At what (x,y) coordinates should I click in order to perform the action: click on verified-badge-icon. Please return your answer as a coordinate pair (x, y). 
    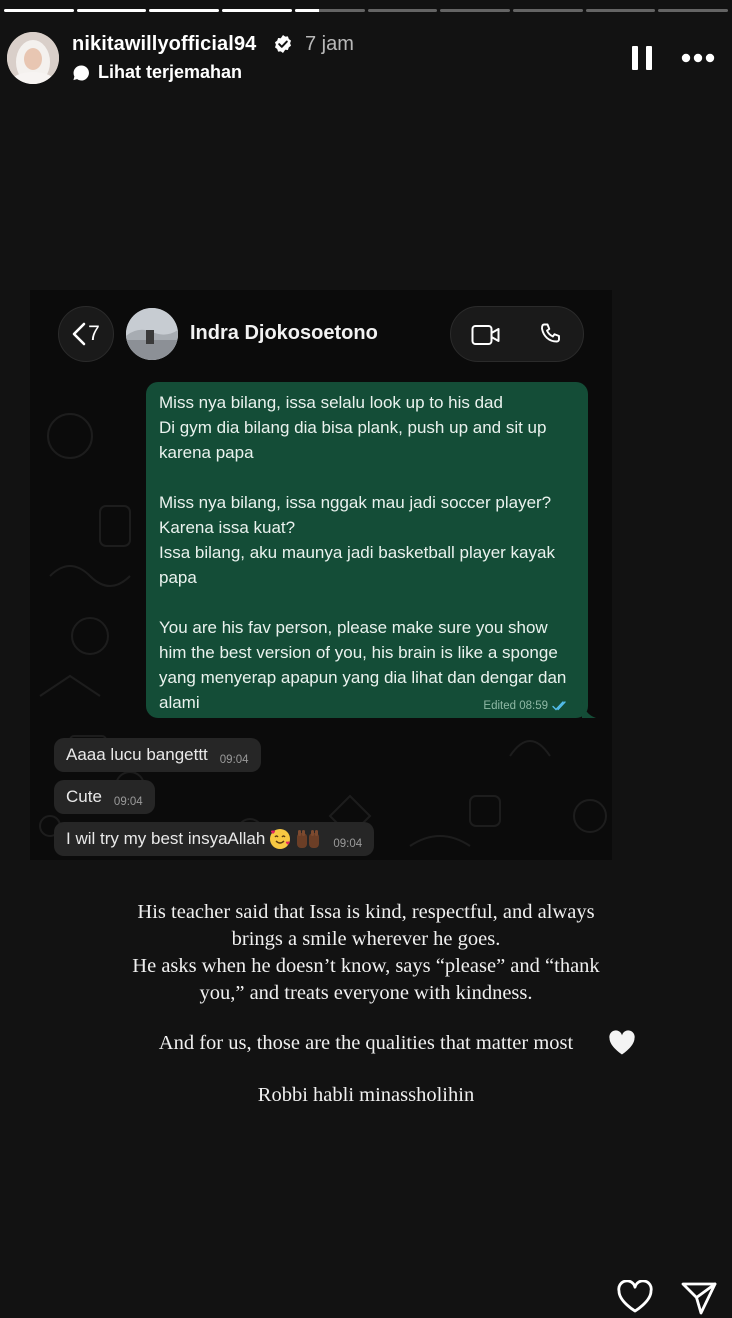
    Looking at the image, I should click on (283, 44).